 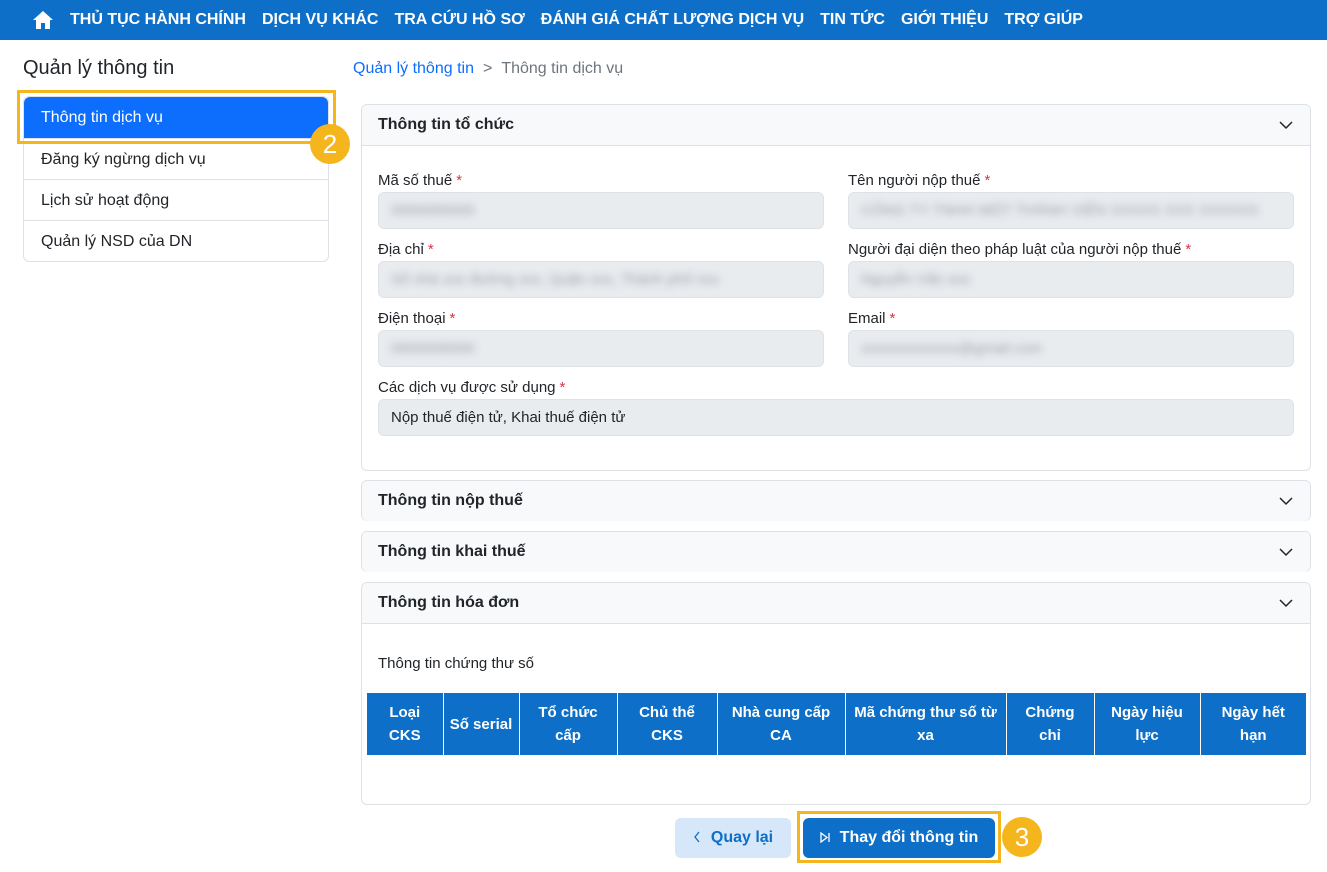 I want to click on services-value: Nộp thuế điện tử, Khai thuế điện tử, so click(x=508, y=417).